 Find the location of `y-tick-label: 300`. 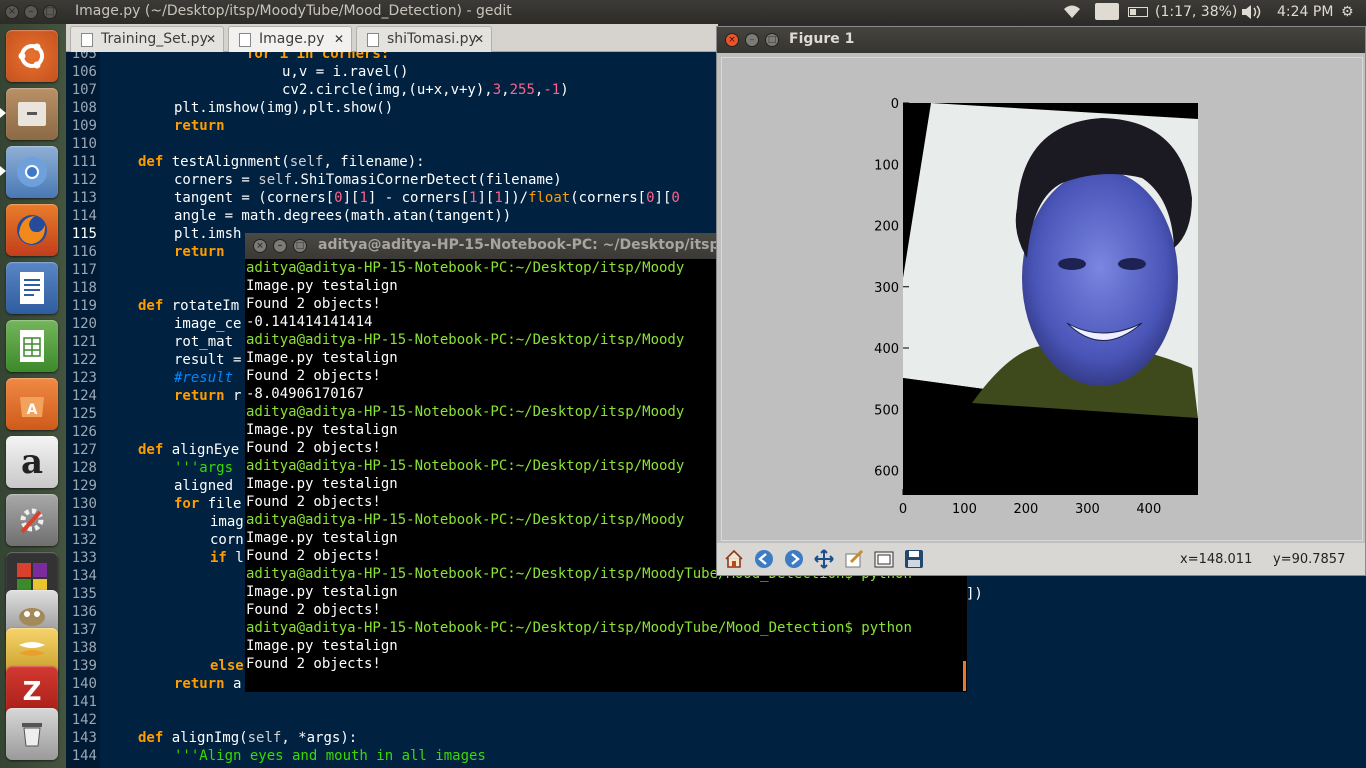

y-tick-label: 300 is located at coordinates (886, 288).